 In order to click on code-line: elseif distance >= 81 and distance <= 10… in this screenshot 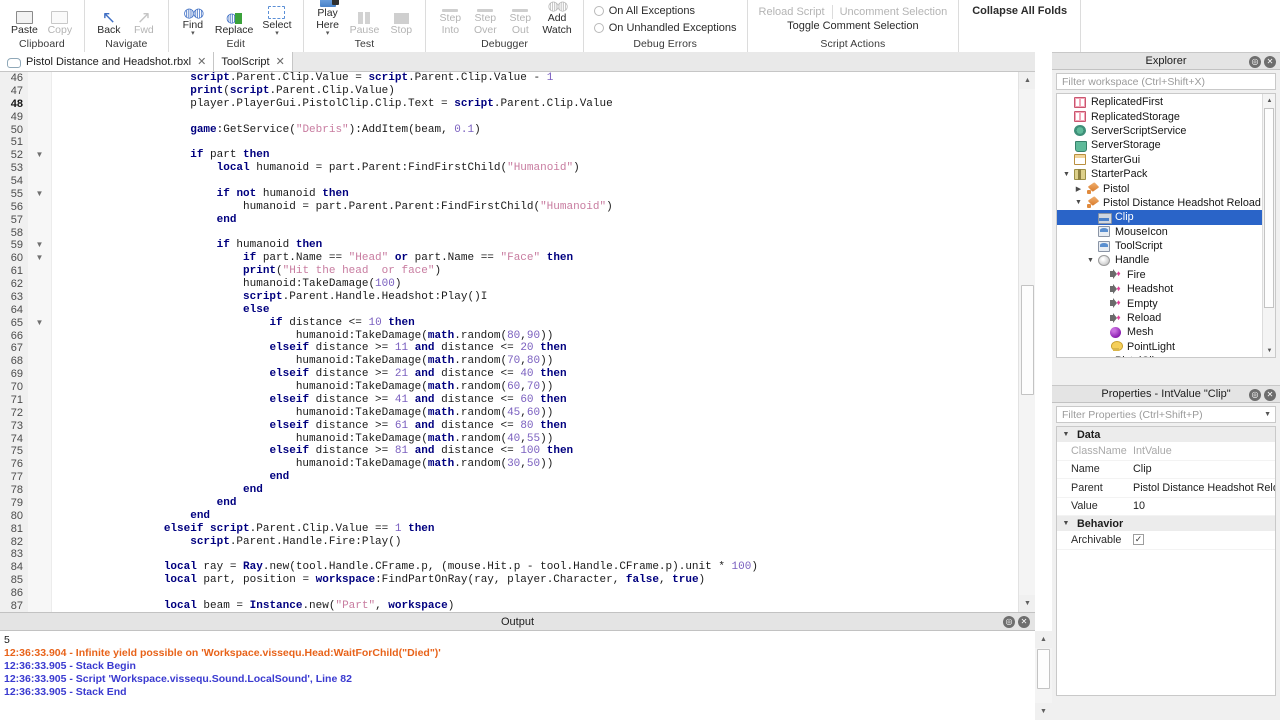, I will do `click(535, 451)`.